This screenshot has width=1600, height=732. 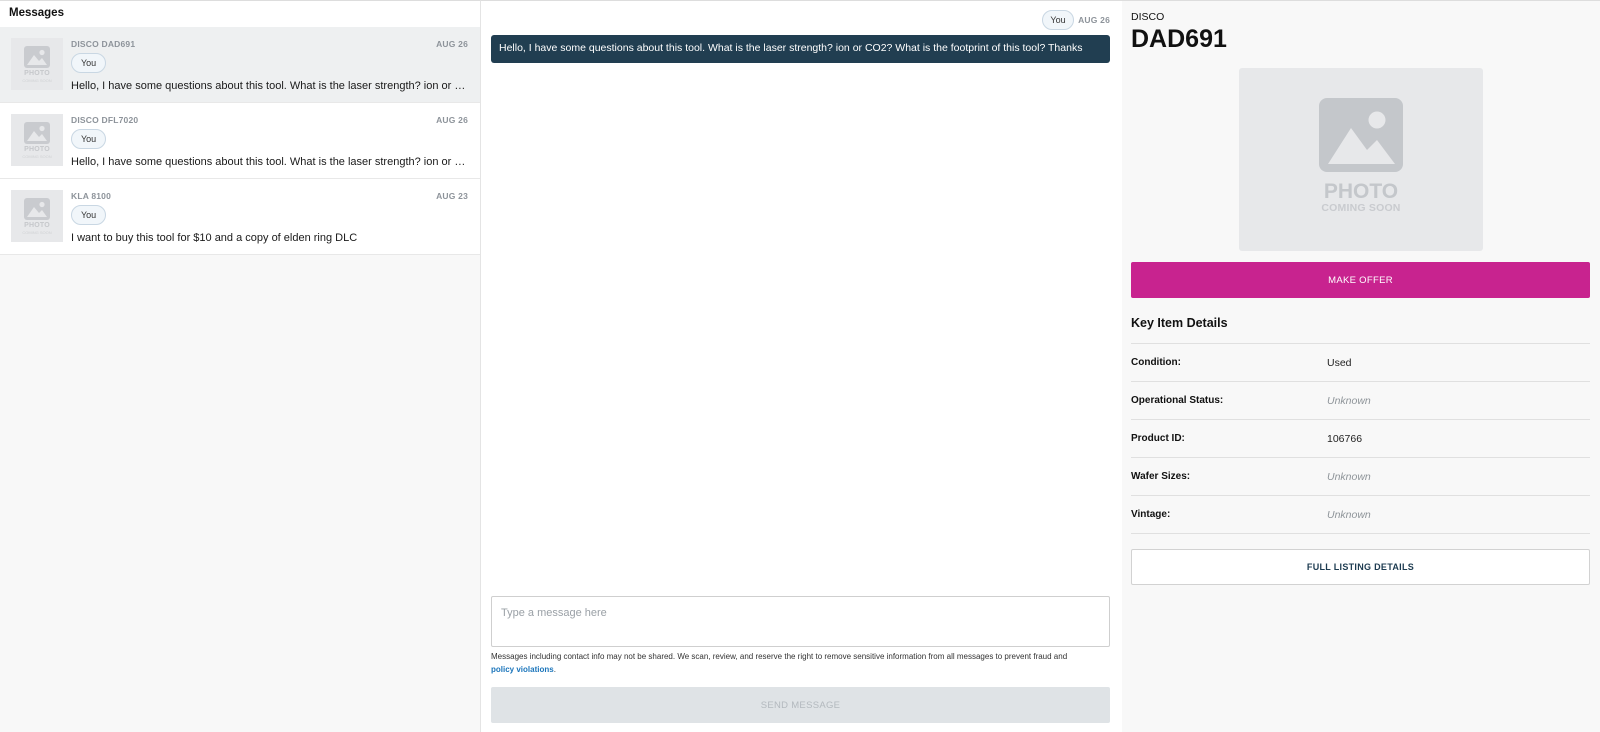 What do you see at coordinates (522, 669) in the screenshot?
I see `policy-violations-link: policy violations` at bounding box center [522, 669].